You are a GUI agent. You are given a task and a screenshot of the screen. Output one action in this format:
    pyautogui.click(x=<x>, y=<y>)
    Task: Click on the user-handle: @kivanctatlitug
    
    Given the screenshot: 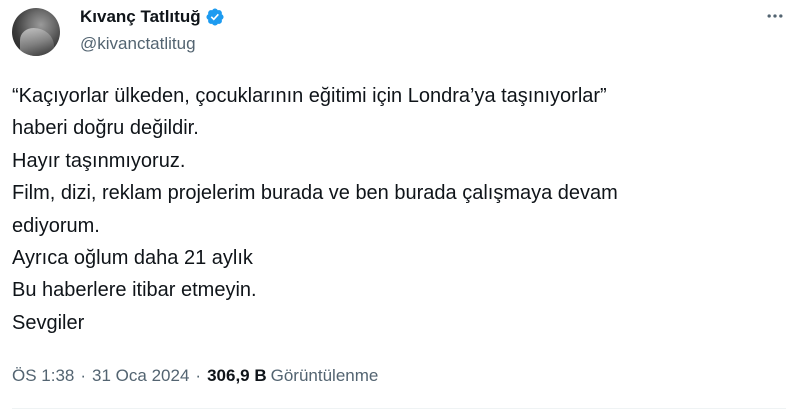 What is the action you would take?
    pyautogui.click(x=138, y=44)
    